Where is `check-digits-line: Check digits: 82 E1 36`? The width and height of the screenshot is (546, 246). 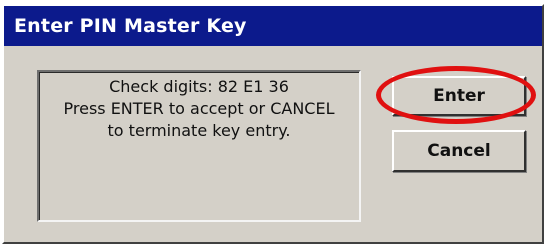 check-digits-line: Check digits: 82 E1 36 is located at coordinates (199, 86).